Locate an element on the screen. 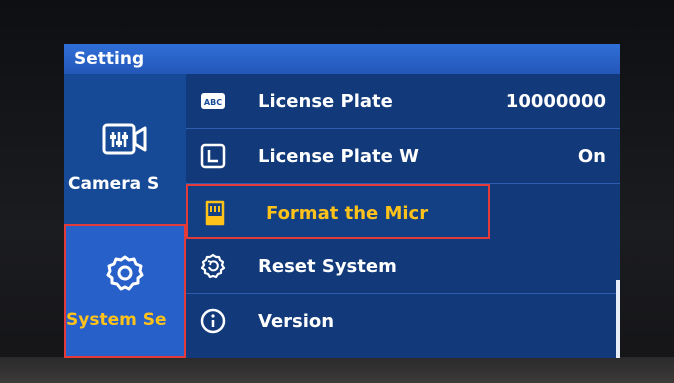 This screenshot has width=674, height=383. sidebar: Camera S System Se is located at coordinates (125, 216).